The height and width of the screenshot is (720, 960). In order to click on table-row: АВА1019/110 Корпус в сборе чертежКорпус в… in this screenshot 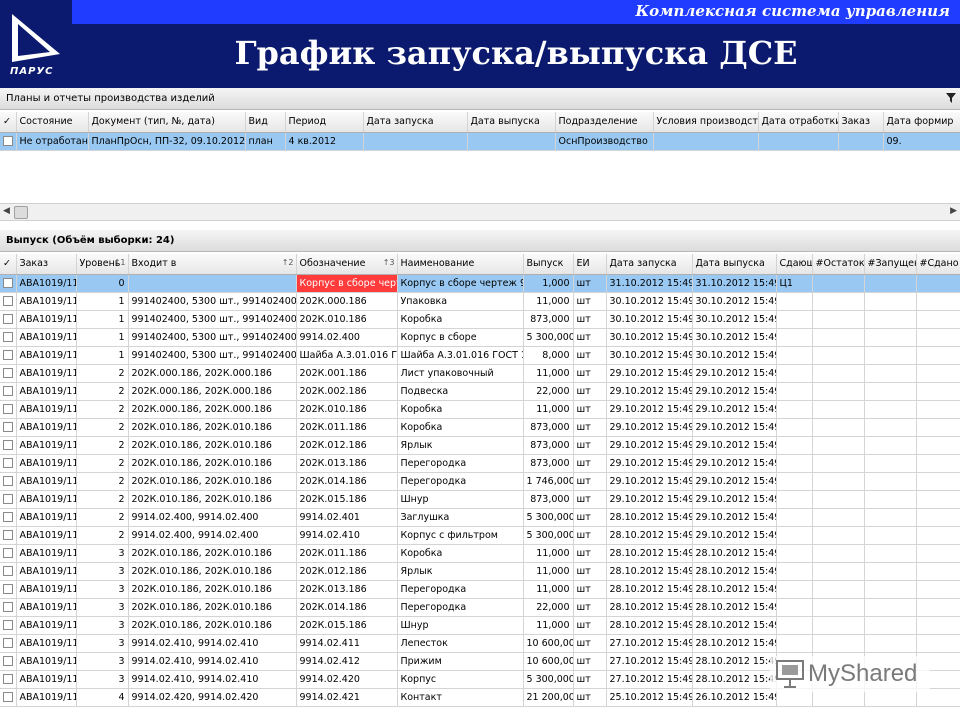, I will do `click(480, 283)`.